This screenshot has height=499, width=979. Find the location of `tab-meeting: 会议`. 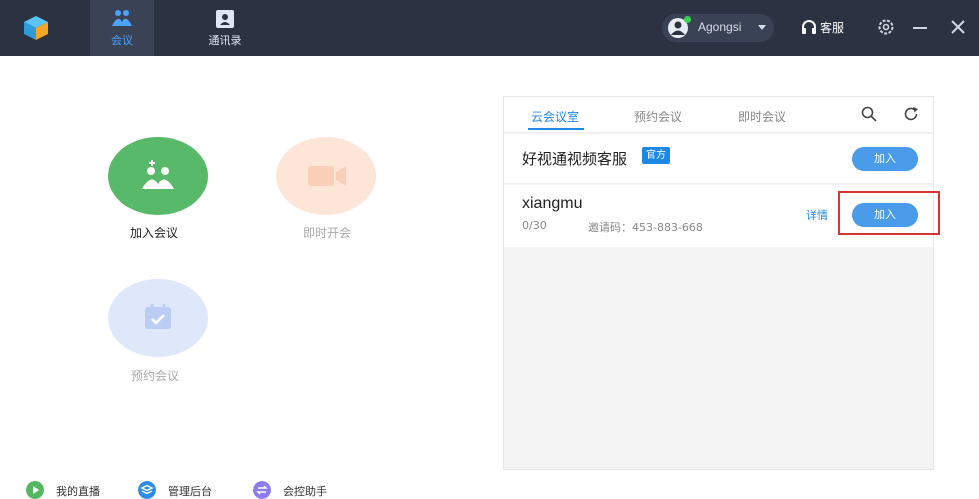

tab-meeting: 会议 is located at coordinates (122, 28).